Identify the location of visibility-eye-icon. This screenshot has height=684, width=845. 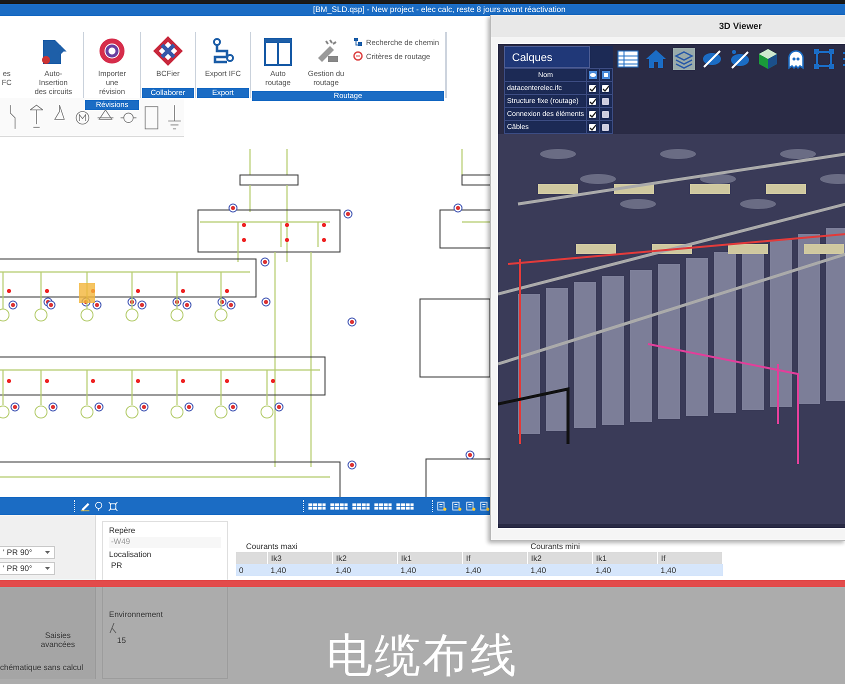
(593, 75).